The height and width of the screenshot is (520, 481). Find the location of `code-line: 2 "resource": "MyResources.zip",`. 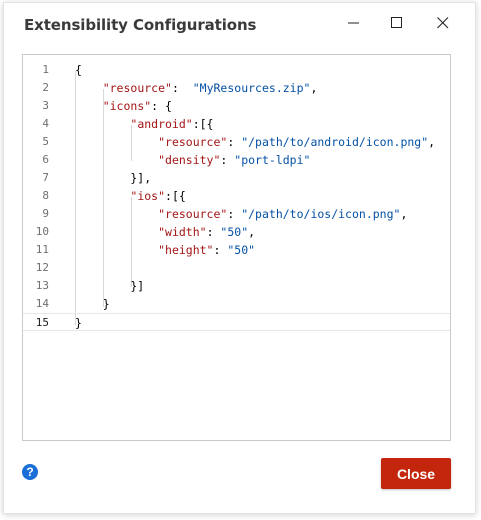

code-line: 2 "resource": "MyResources.zip", is located at coordinates (236, 88).